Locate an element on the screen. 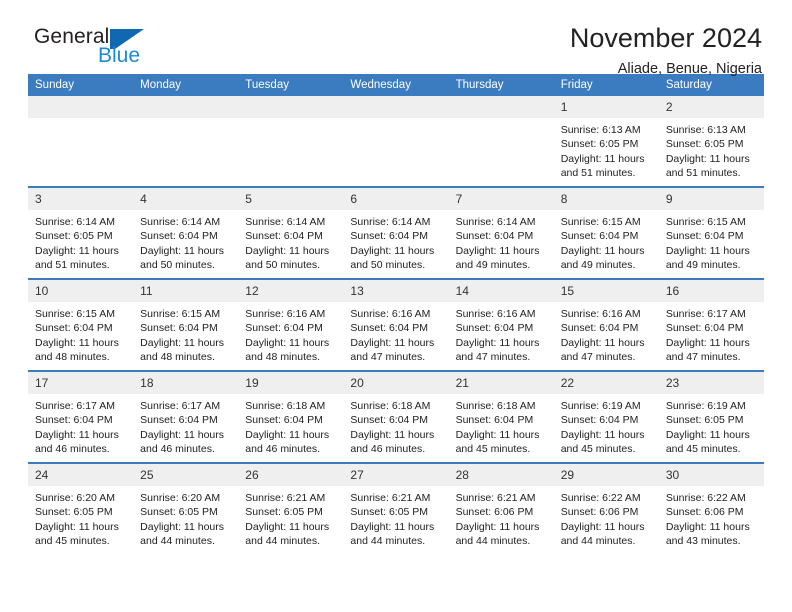 The image size is (792, 612). daylight-text: Daylight: 11 hours and 51 minutes. is located at coordinates (77, 257).